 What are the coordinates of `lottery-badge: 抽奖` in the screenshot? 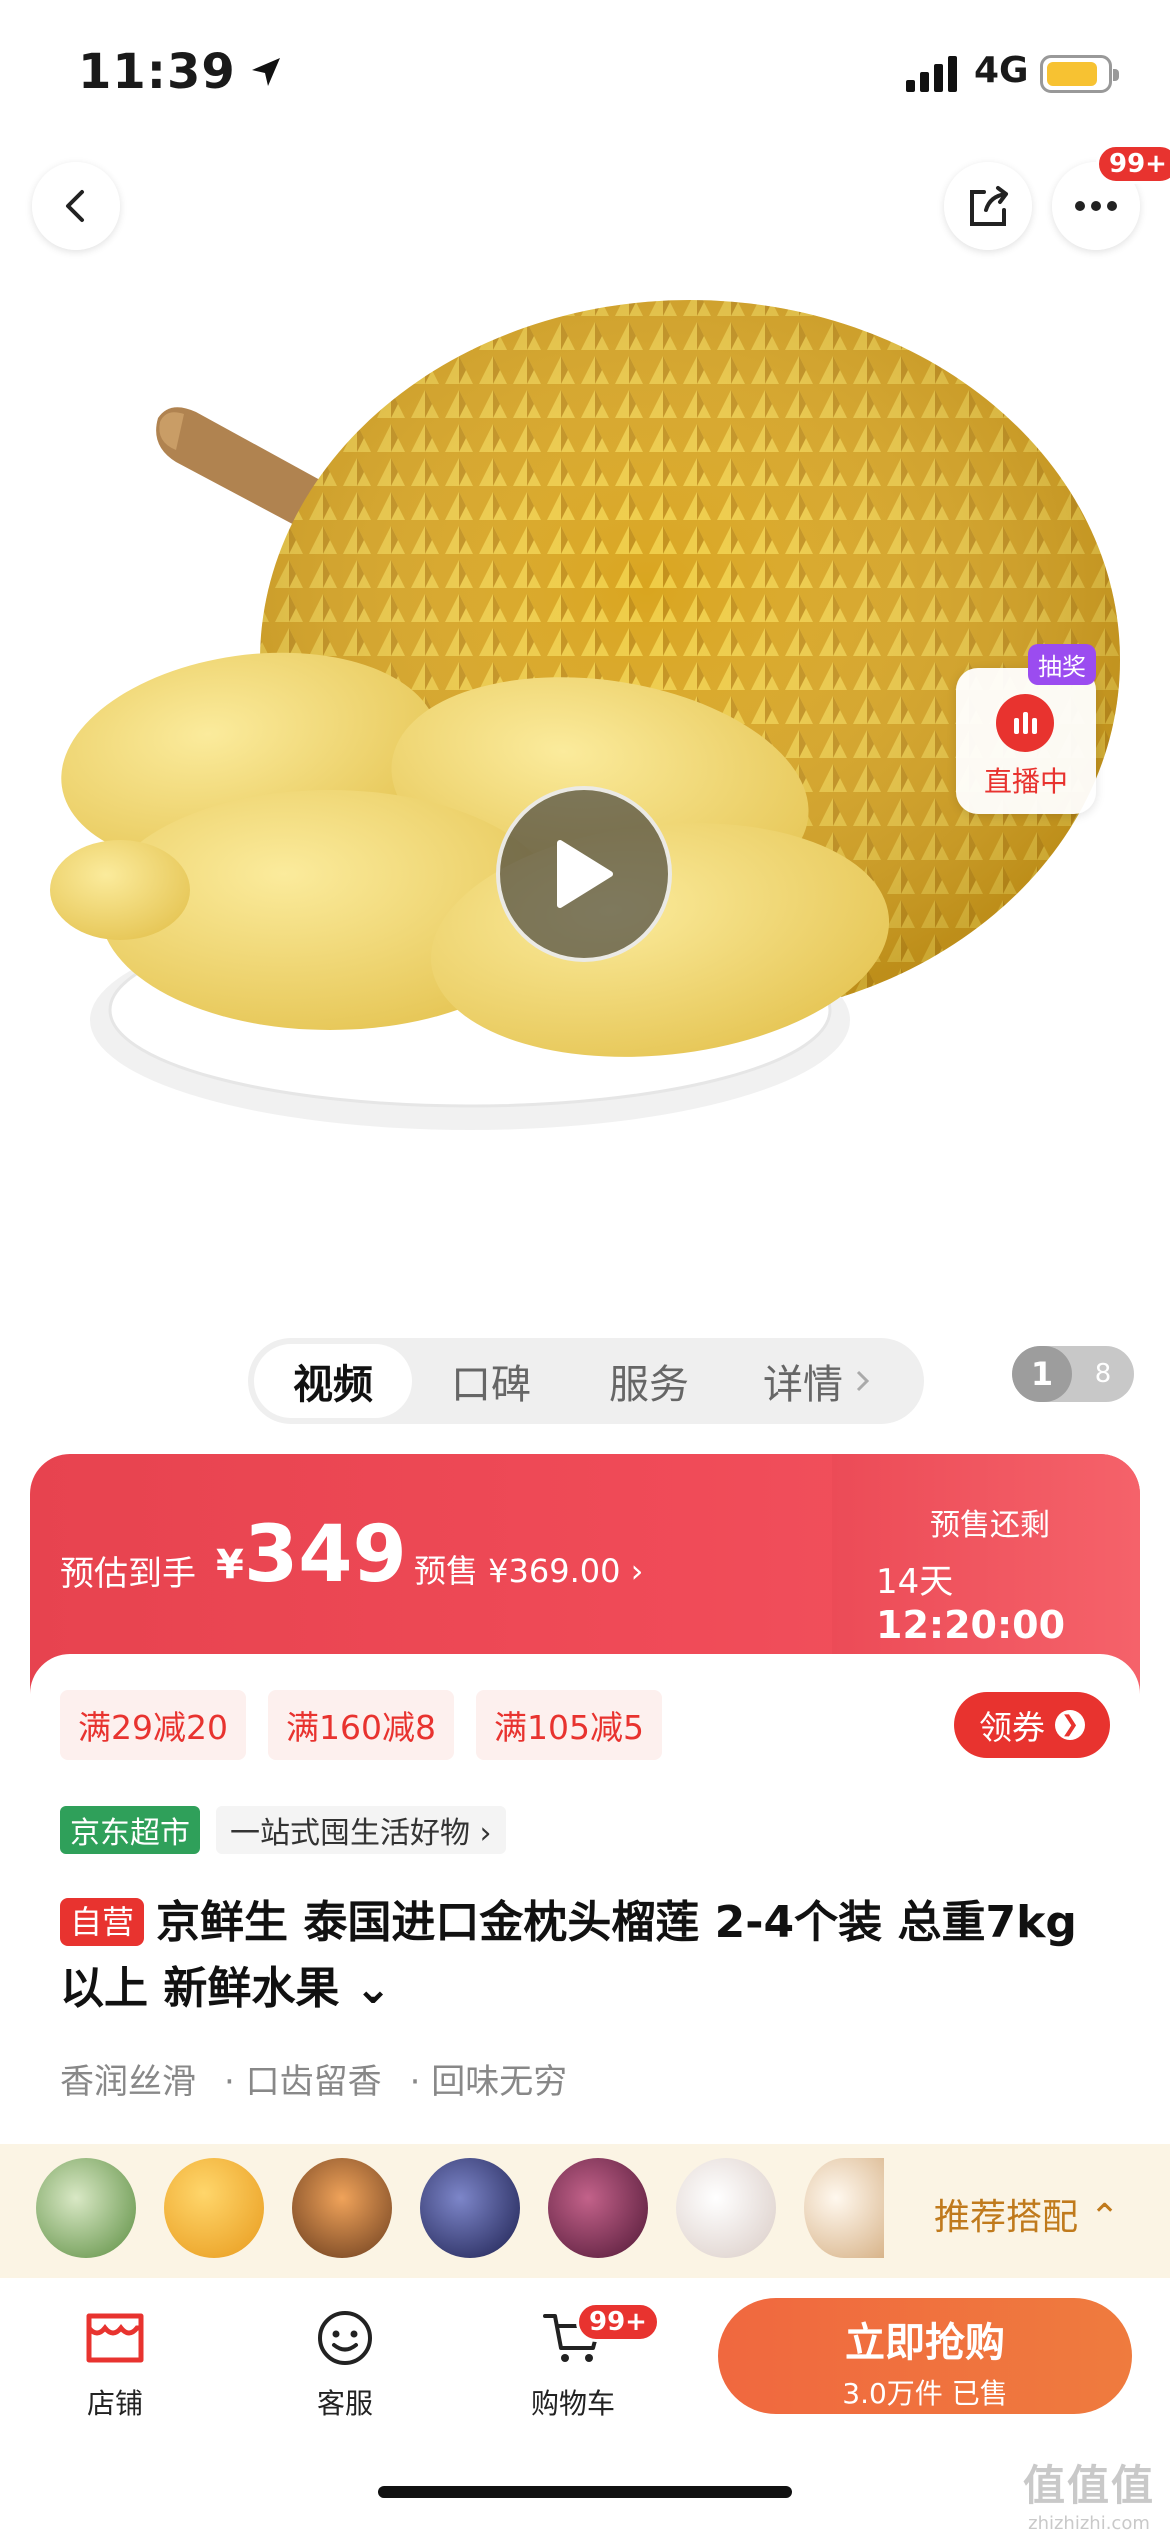 It's located at (1062, 664).